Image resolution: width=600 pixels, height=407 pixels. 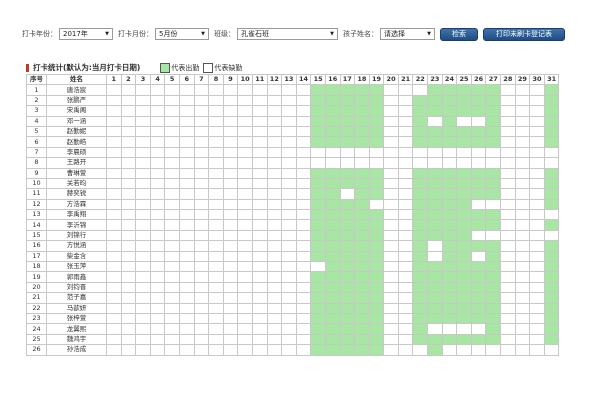 What do you see at coordinates (76, 287) in the screenshot?
I see `row-name: 刘钧晋` at bounding box center [76, 287].